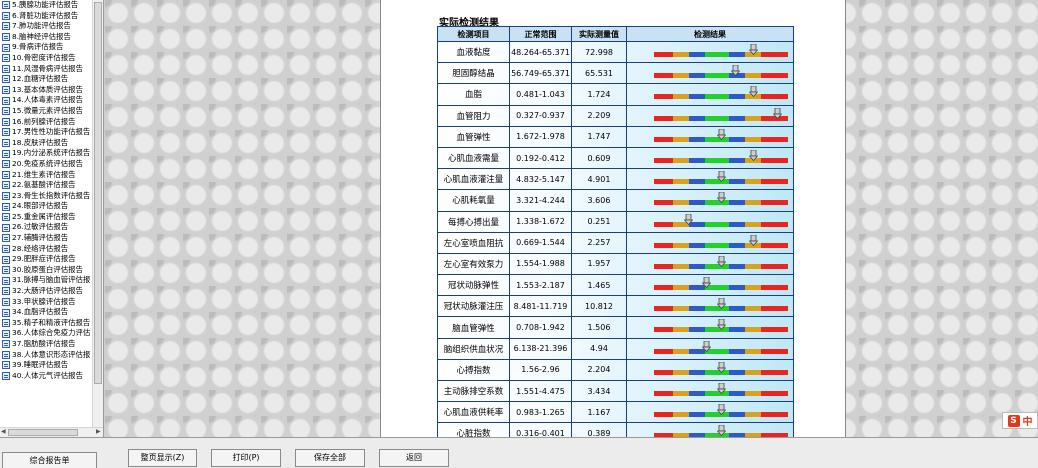  What do you see at coordinates (46, 26) in the screenshot?
I see `tree-item: 7.肺功能评估报告` at bounding box center [46, 26].